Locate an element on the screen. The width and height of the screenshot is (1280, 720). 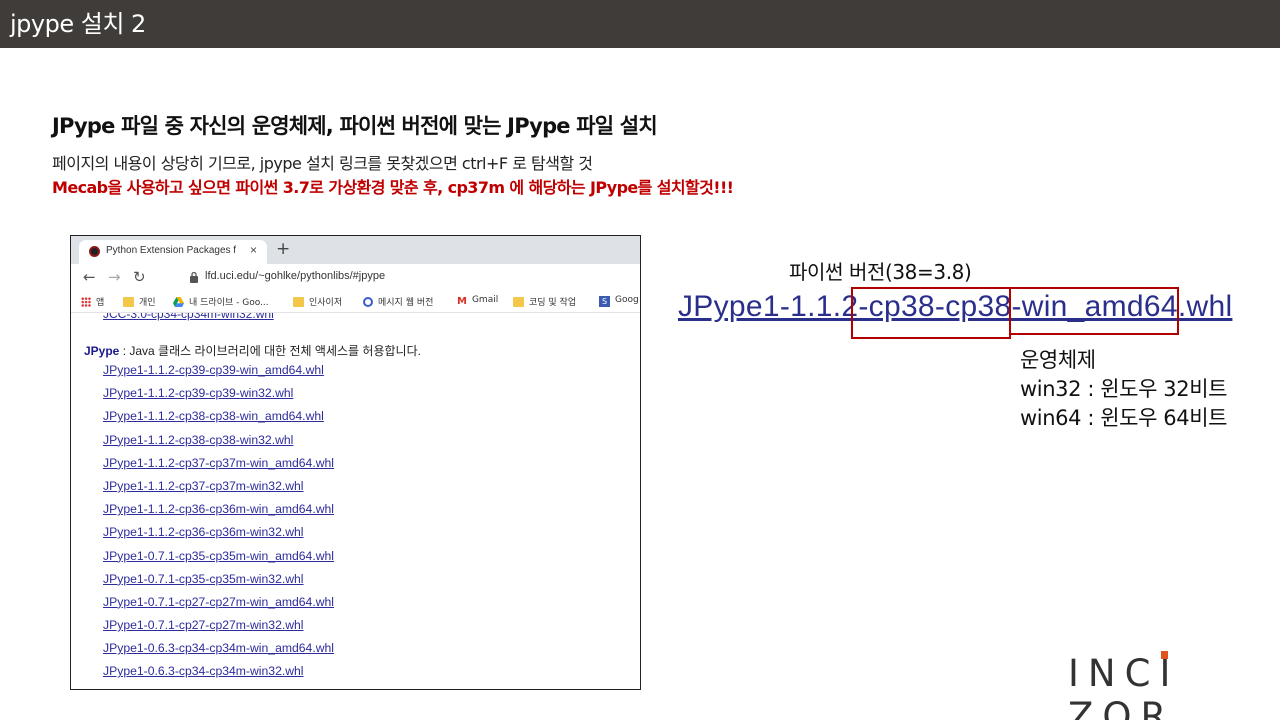
os-win32: win32 : 윈도우 32비트 is located at coordinates (1124, 389).